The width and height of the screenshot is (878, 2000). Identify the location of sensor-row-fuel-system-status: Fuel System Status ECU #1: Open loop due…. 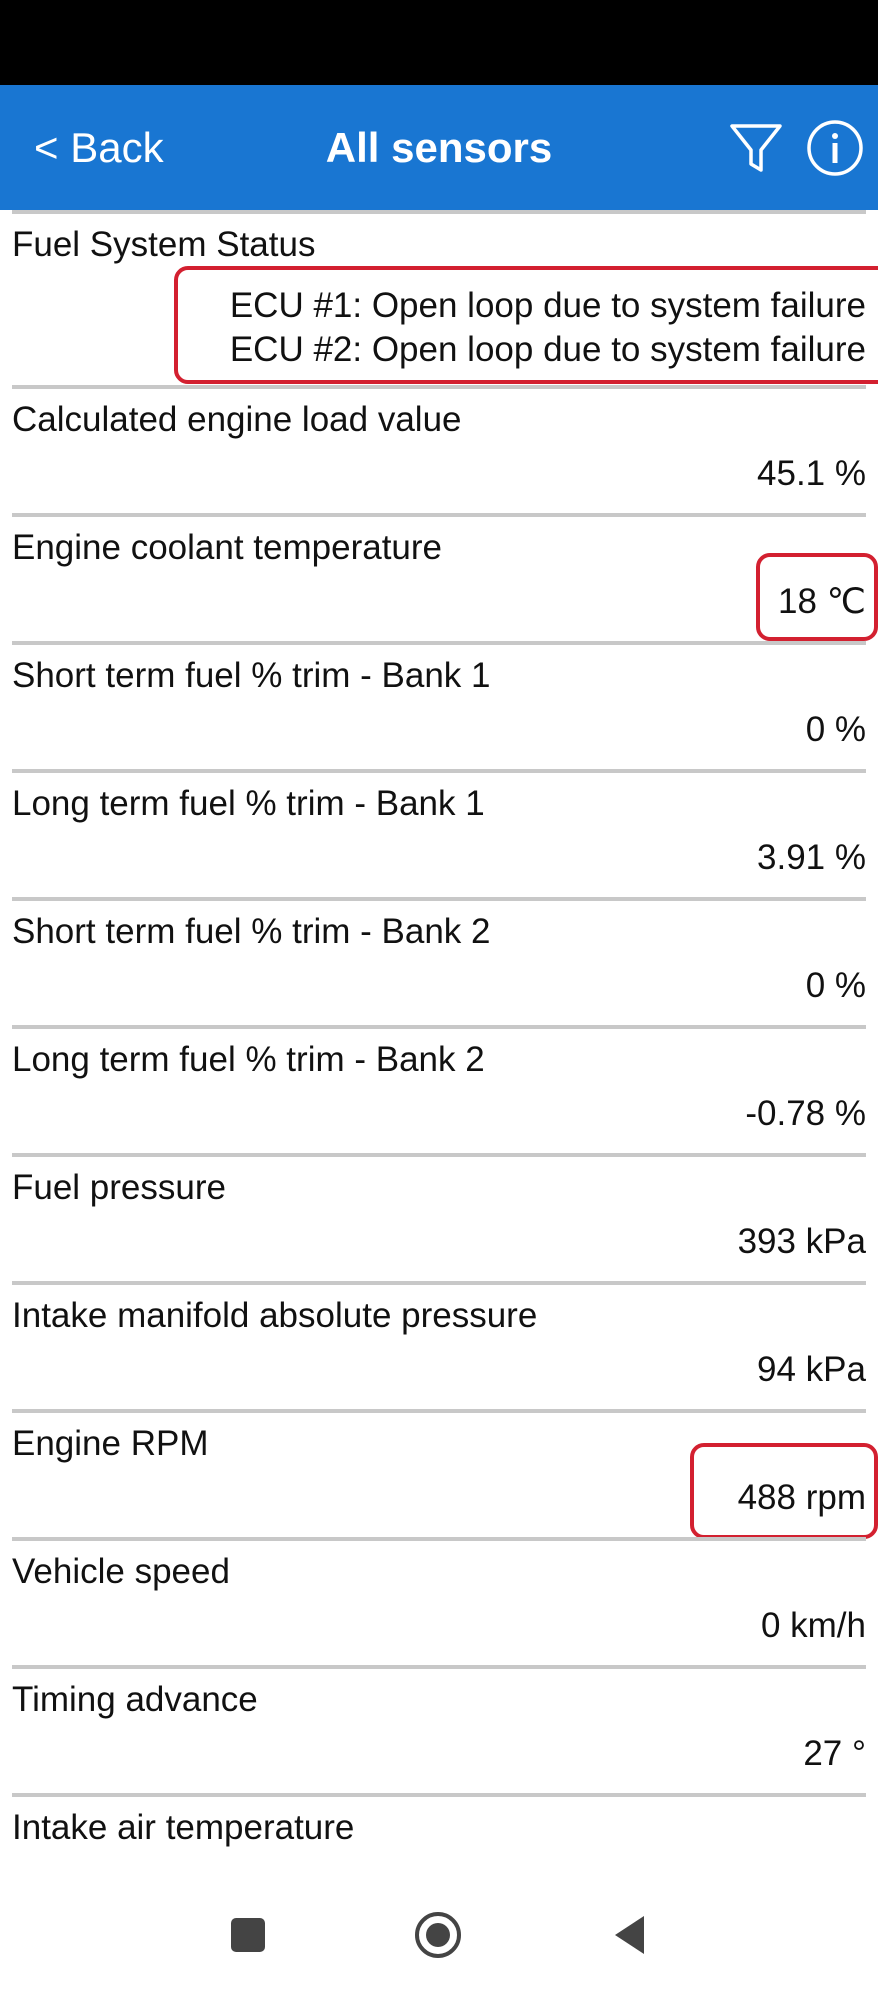
(445, 297).